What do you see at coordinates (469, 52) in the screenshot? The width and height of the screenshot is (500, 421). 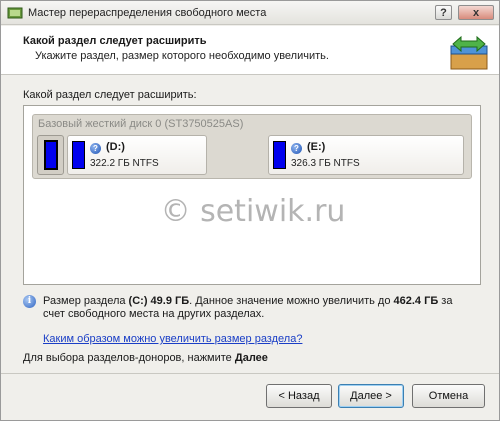 I see `resize-logo-icon` at bounding box center [469, 52].